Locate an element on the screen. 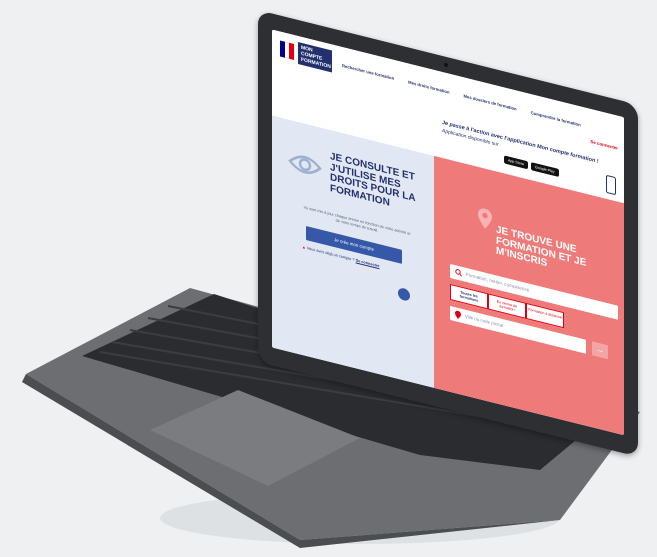 The height and width of the screenshot is (557, 657). site-logo: MON COMPTE FORMATION is located at coordinates (306, 55).